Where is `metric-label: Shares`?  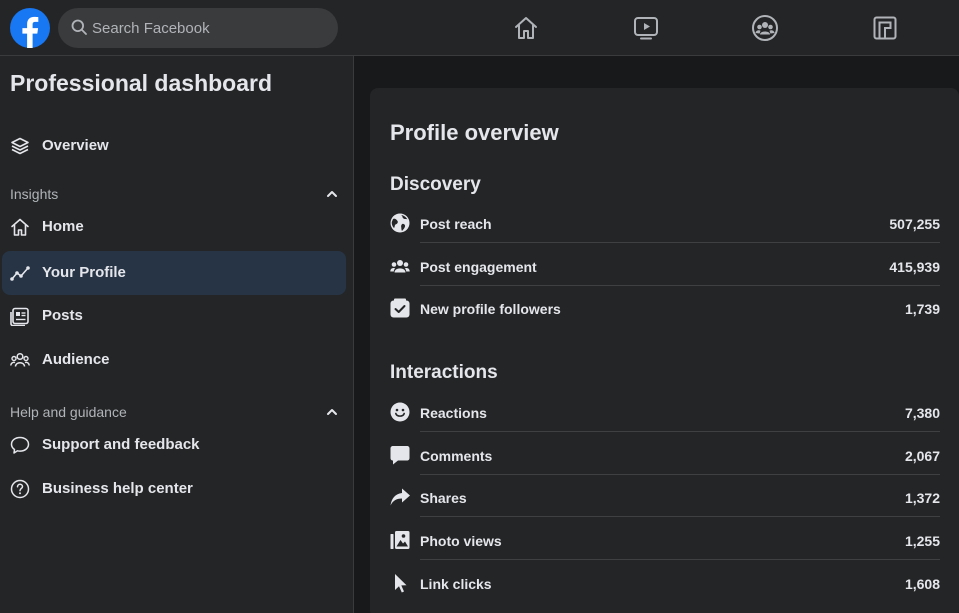 metric-label: Shares is located at coordinates (443, 498).